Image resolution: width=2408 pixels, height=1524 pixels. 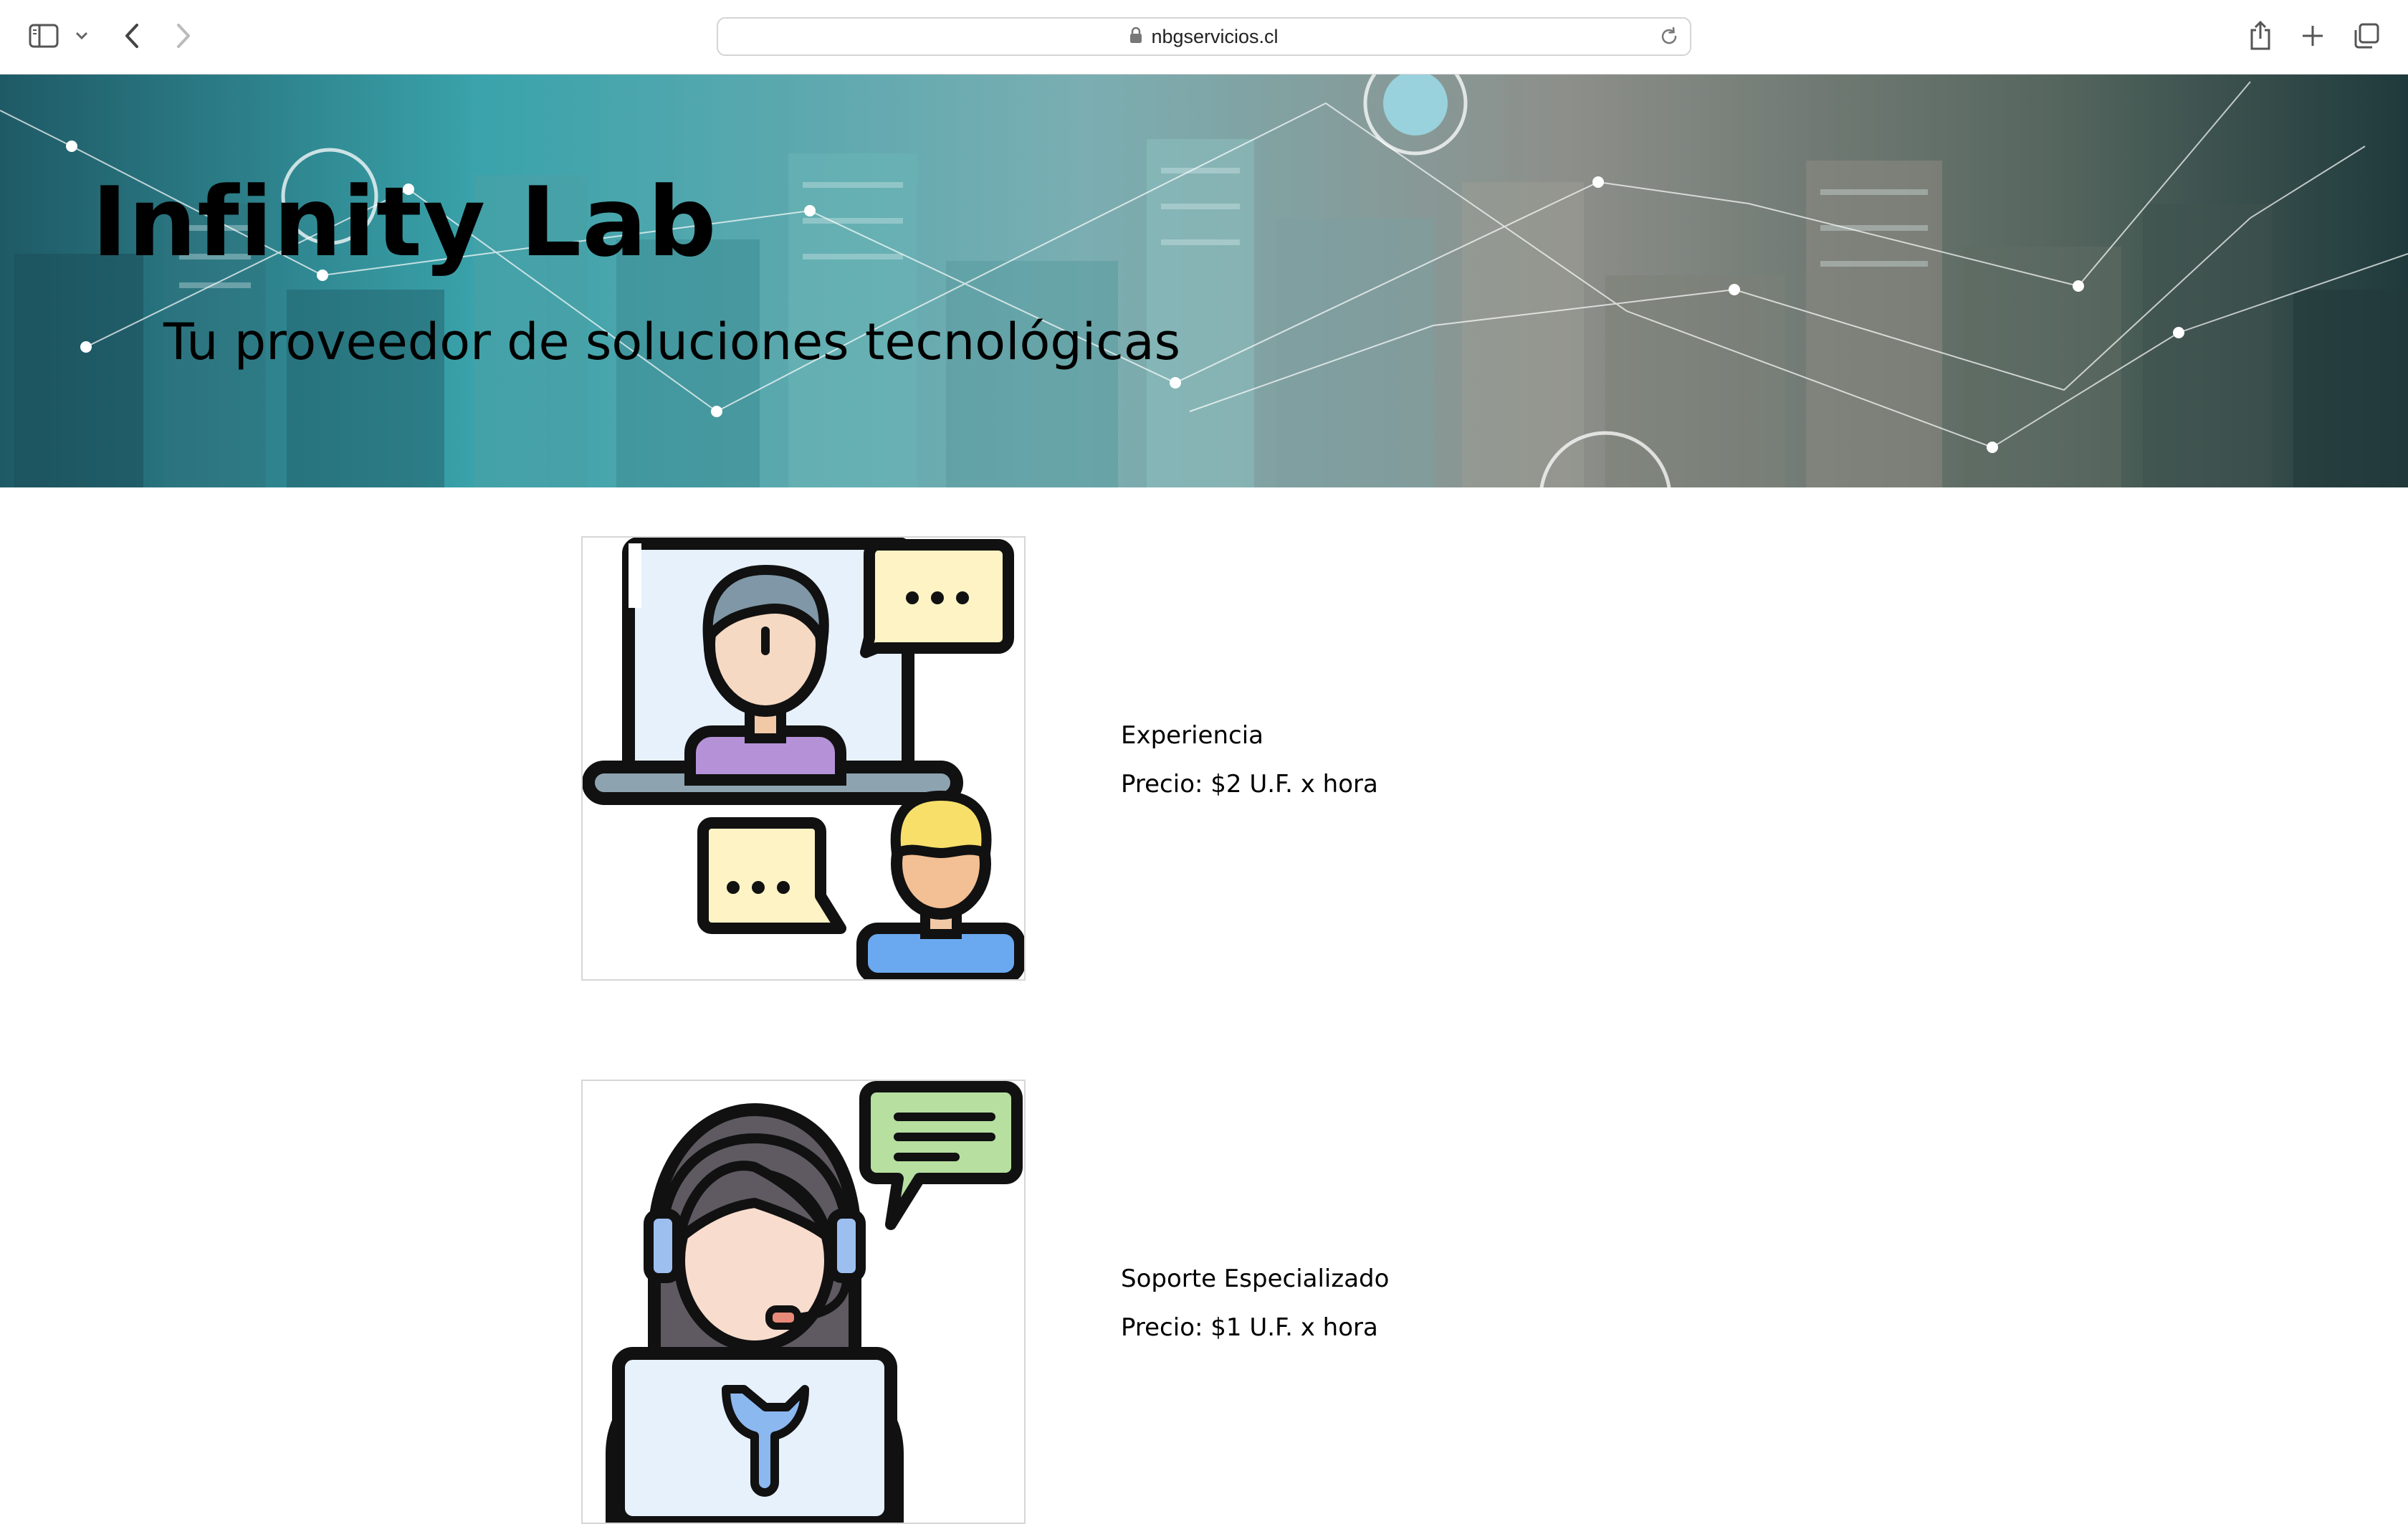 I want to click on forward-arrow-icon, so click(x=183, y=36).